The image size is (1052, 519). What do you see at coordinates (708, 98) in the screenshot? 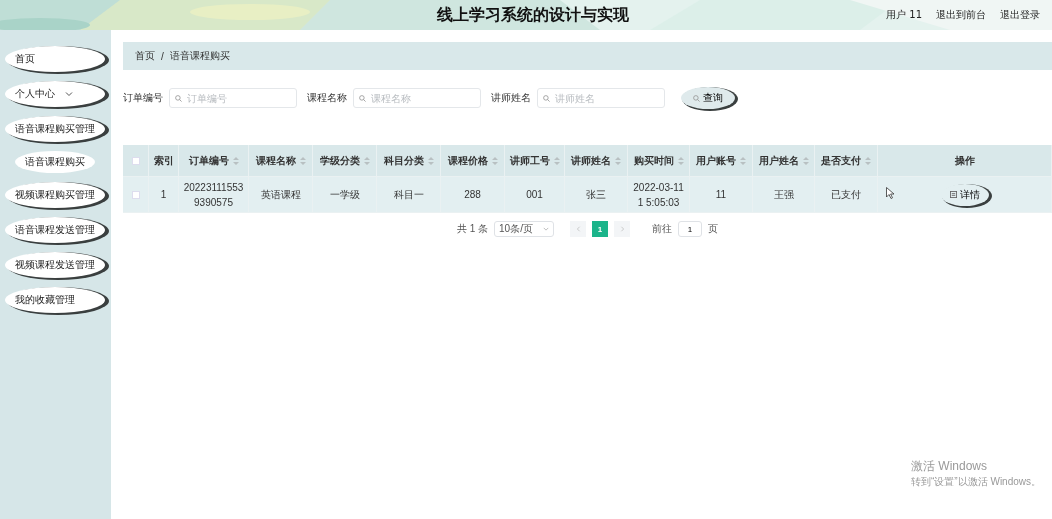
I see `query-button: 查询` at bounding box center [708, 98].